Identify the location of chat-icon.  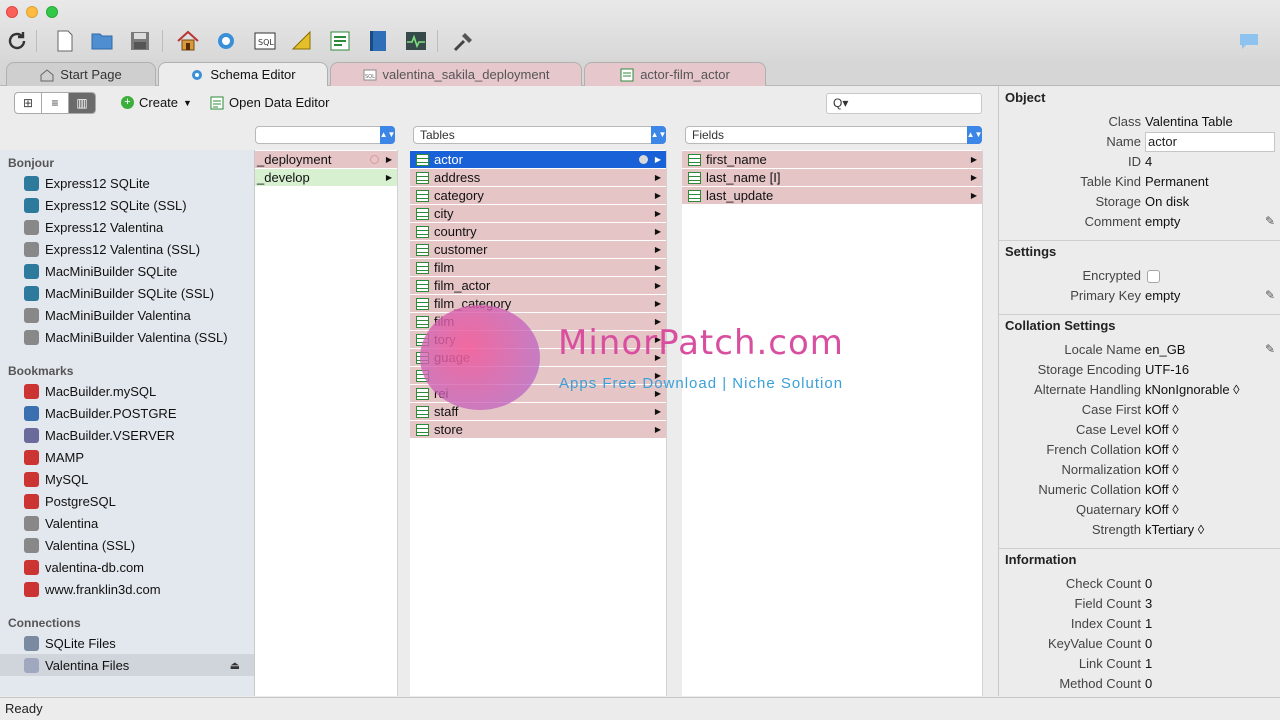
(1249, 41).